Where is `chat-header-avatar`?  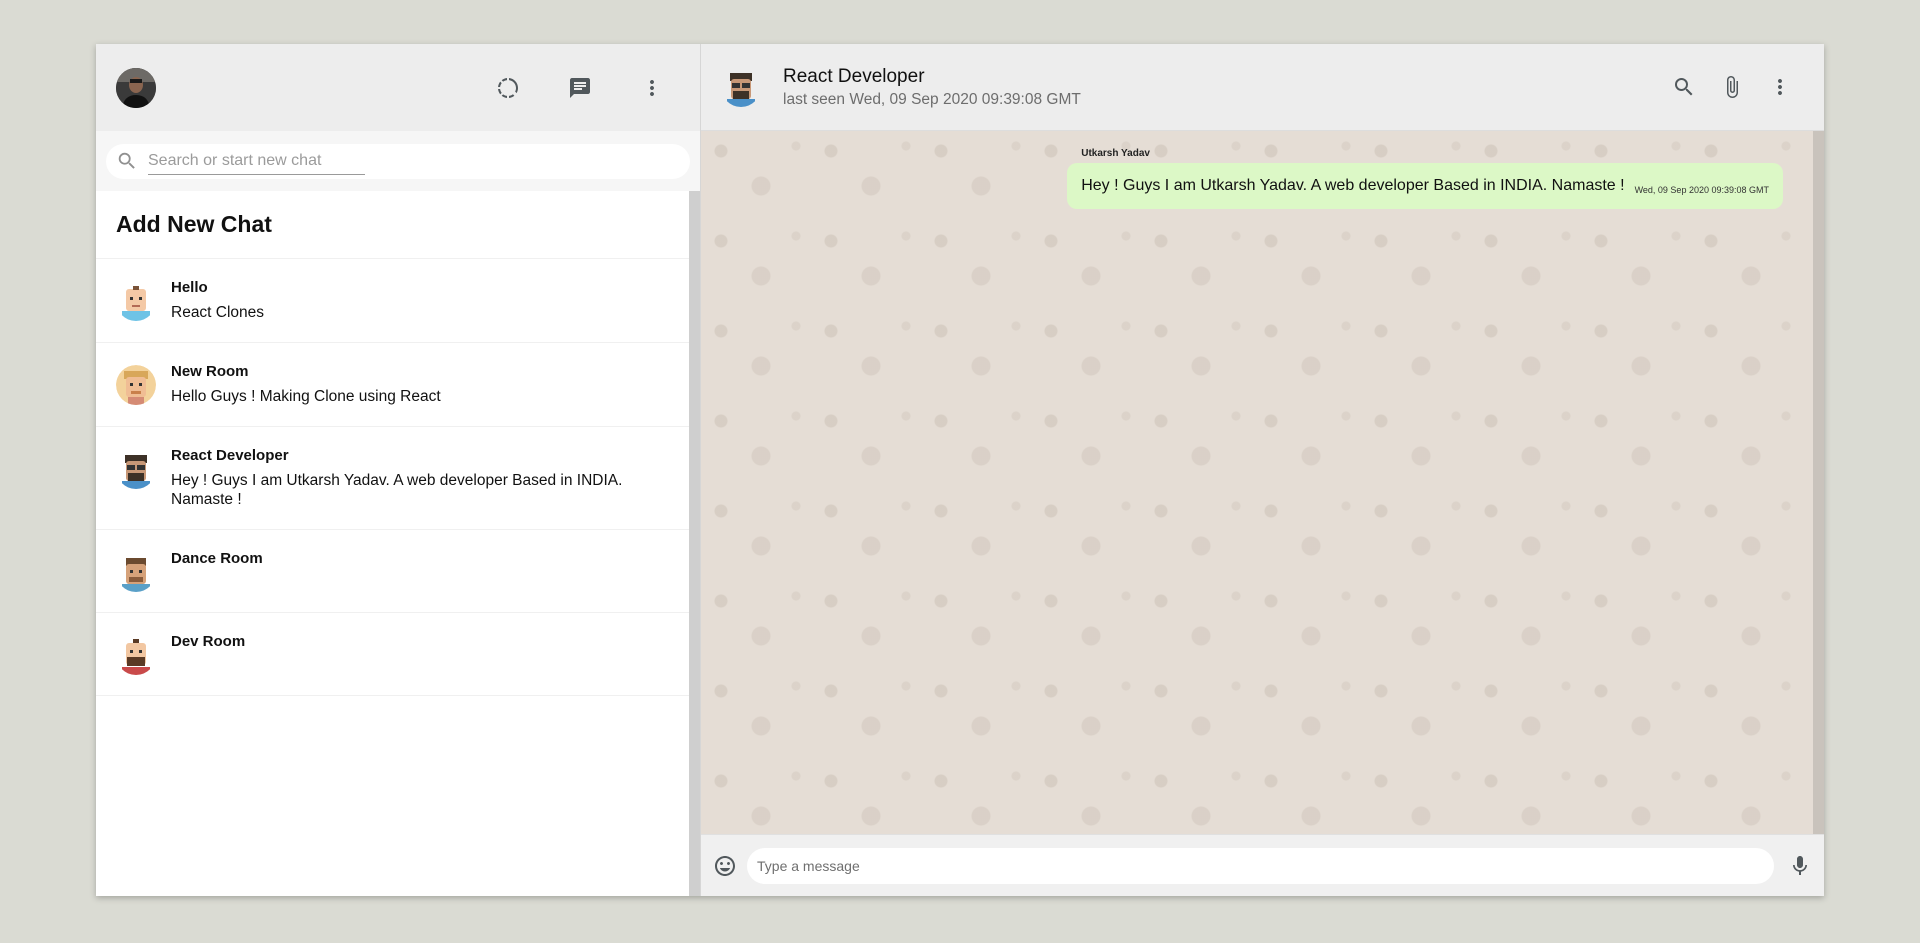 chat-header-avatar is located at coordinates (741, 87).